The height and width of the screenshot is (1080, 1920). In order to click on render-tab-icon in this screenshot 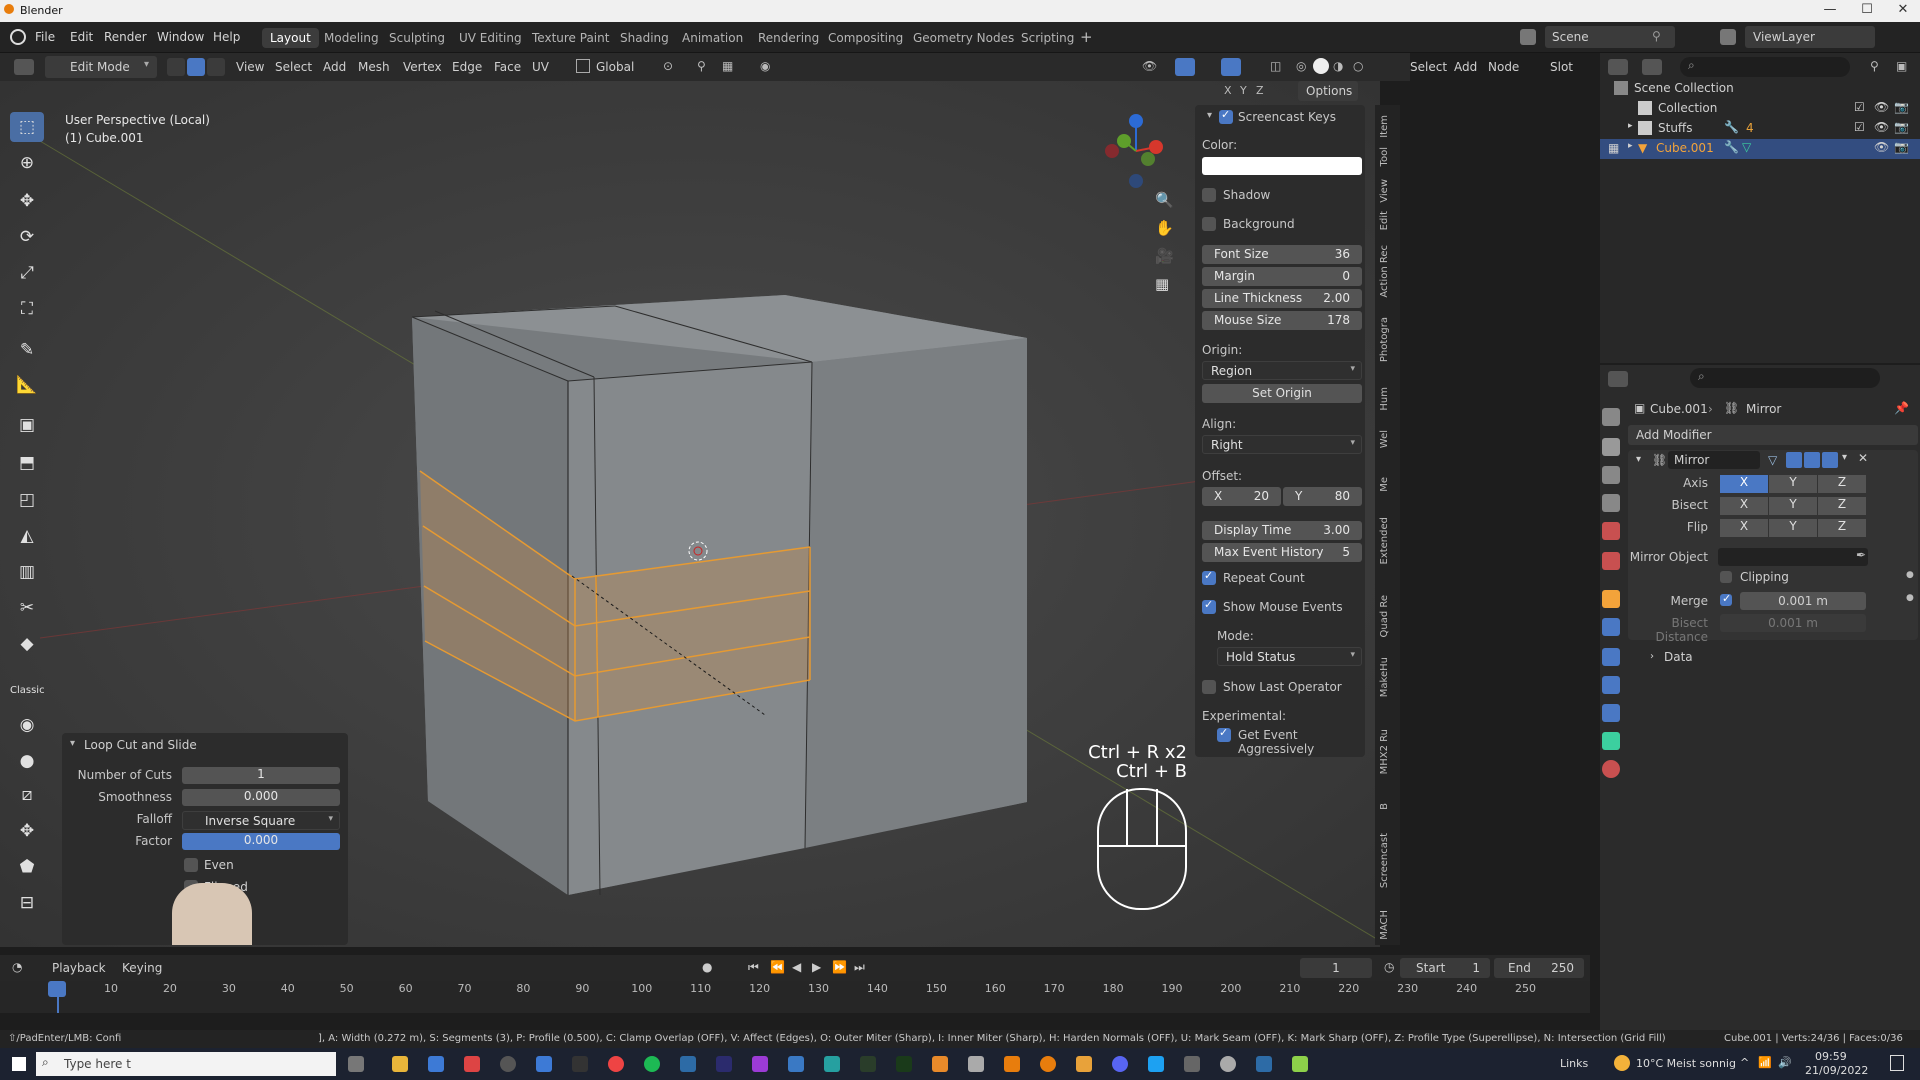, I will do `click(1611, 447)`.